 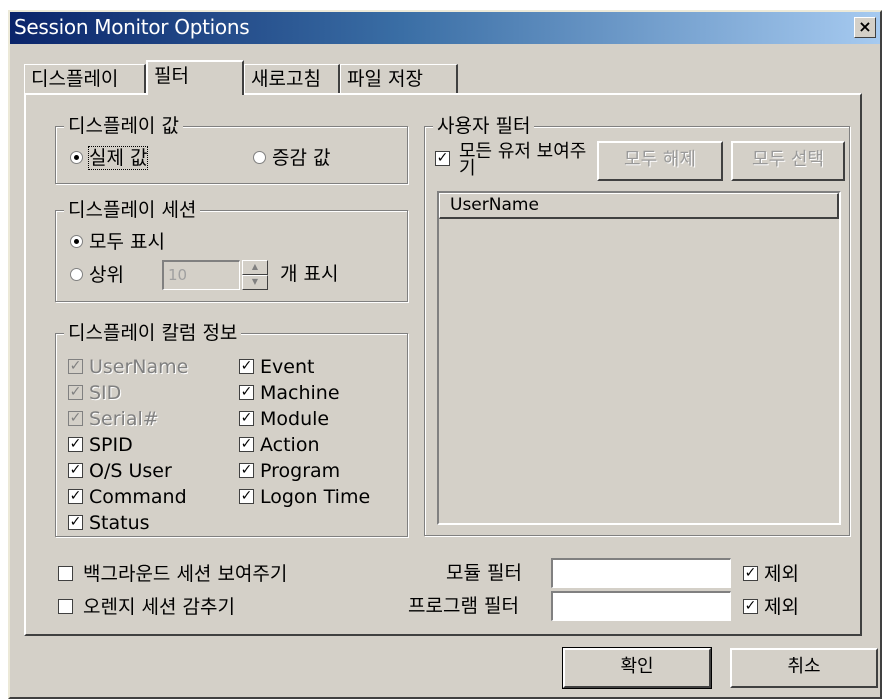 What do you see at coordinates (127, 496) in the screenshot?
I see `column-check-command: ✓ Command` at bounding box center [127, 496].